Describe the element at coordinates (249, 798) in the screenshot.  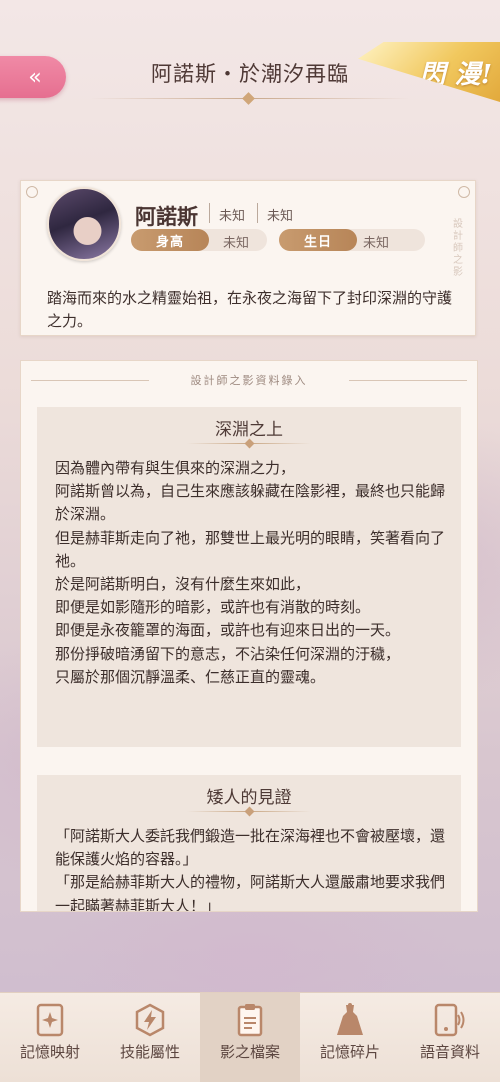
I see `record-title: 矮人的見證` at that location.